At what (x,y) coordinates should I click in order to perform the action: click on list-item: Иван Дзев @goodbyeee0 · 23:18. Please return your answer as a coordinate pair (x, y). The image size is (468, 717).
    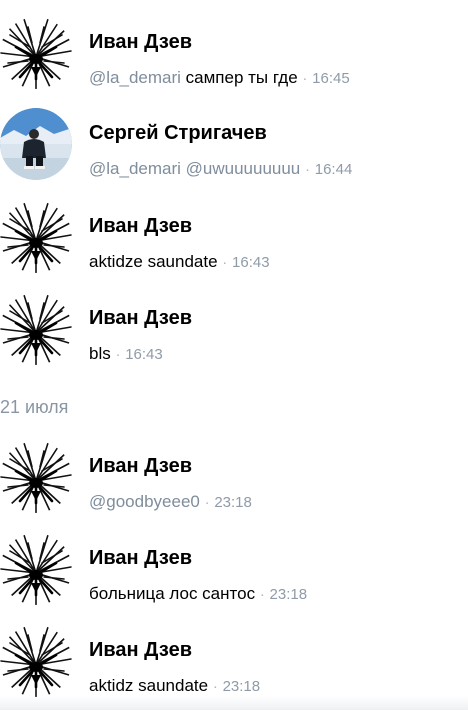
    Looking at the image, I should click on (234, 487).